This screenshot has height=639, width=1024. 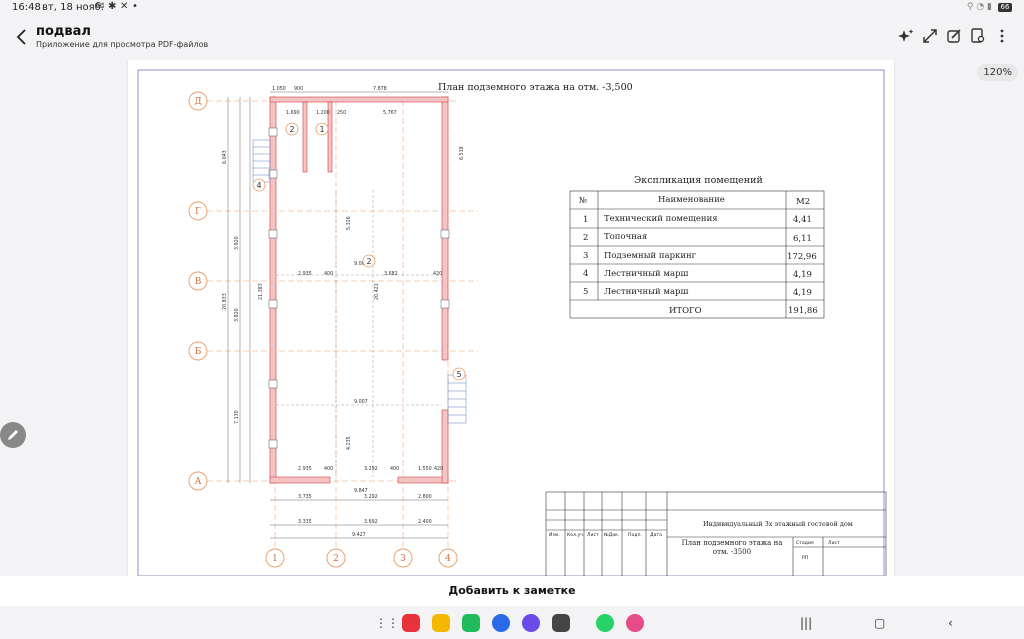 What do you see at coordinates (361, 491) in the screenshot?
I see `dim-misc-2: 9.847` at bounding box center [361, 491].